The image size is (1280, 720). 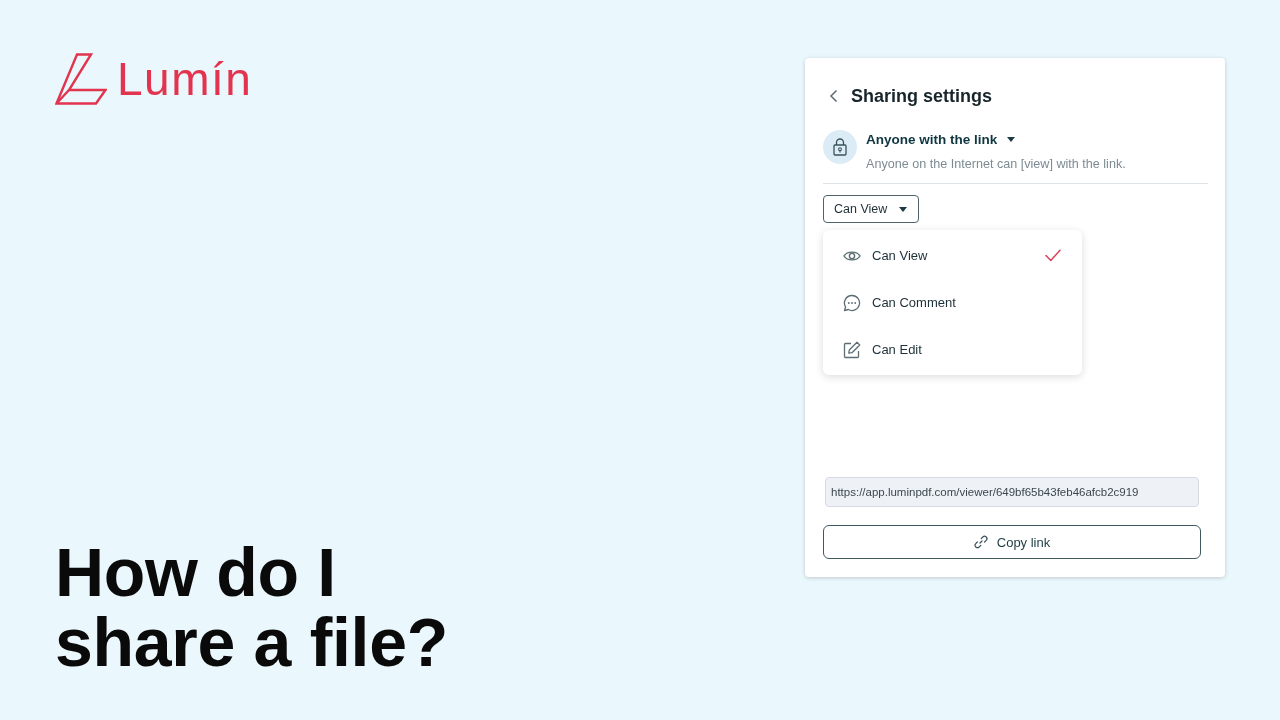 I want to click on check-icon, so click(x=1053, y=255).